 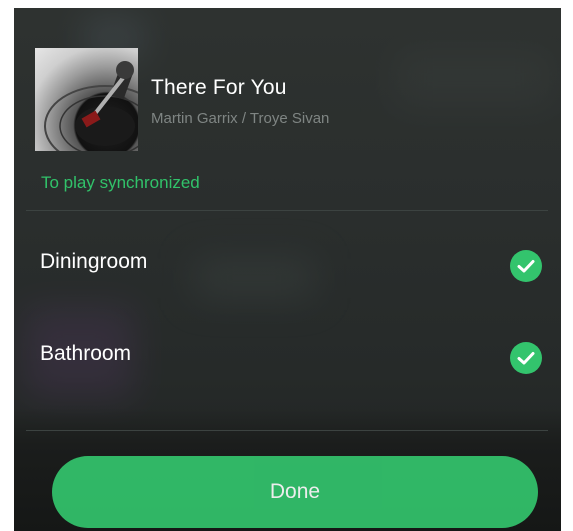 What do you see at coordinates (219, 87) in the screenshot?
I see `track-title: There For You` at bounding box center [219, 87].